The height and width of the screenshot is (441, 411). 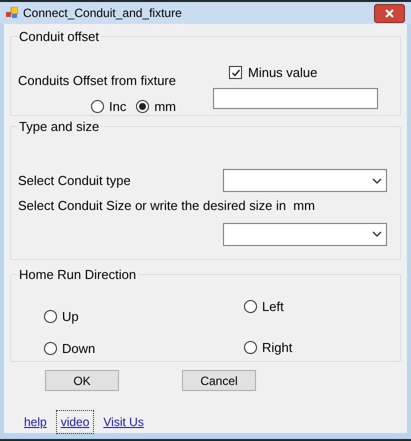 I want to click on checkbox, so click(x=235, y=73).